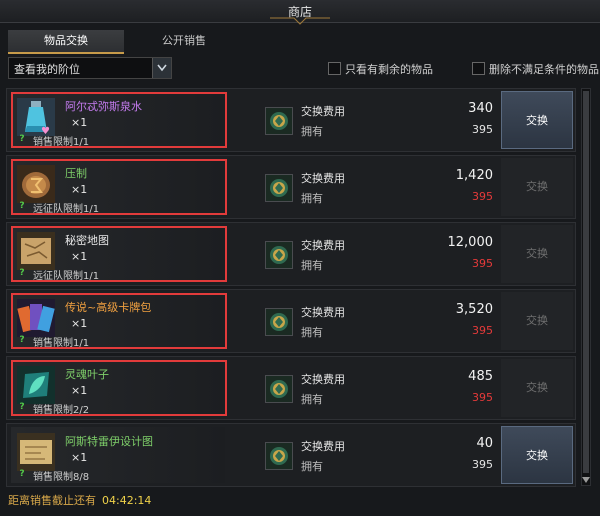 This screenshot has height=516, width=600. Describe the element at coordinates (109, 441) in the screenshot. I see `item-name: 阿斯特雷伊设计图` at that location.